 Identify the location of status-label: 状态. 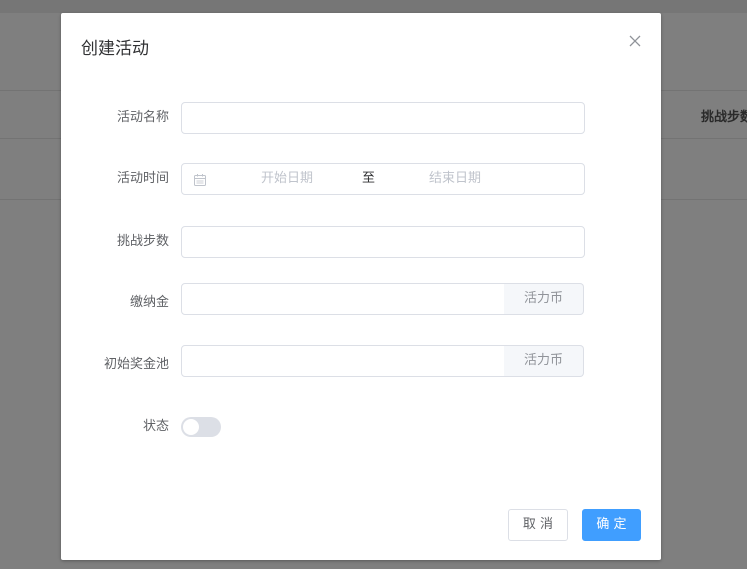
(155, 426).